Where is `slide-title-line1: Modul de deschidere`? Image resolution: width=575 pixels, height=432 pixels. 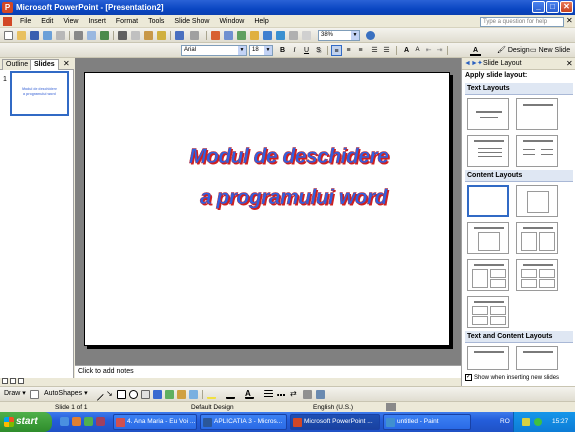 slide-title-line1: Modul de deschidere is located at coordinates (289, 157).